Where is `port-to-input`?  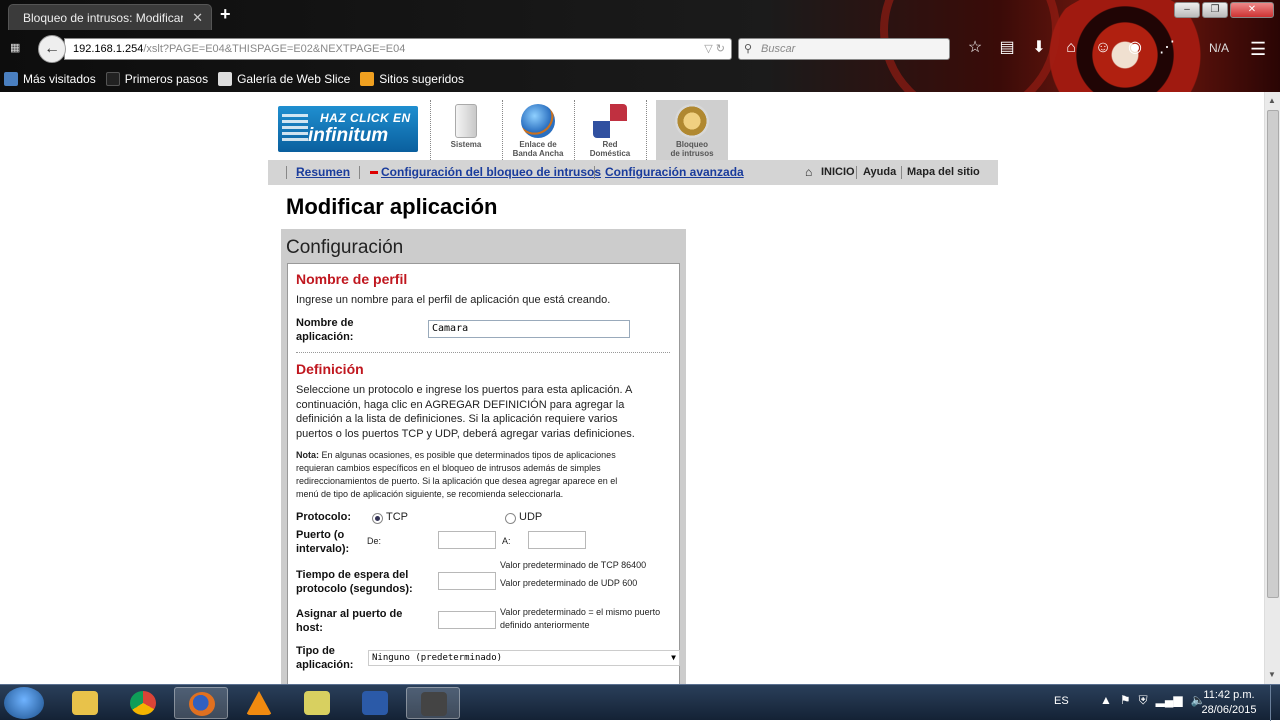 port-to-input is located at coordinates (557, 540).